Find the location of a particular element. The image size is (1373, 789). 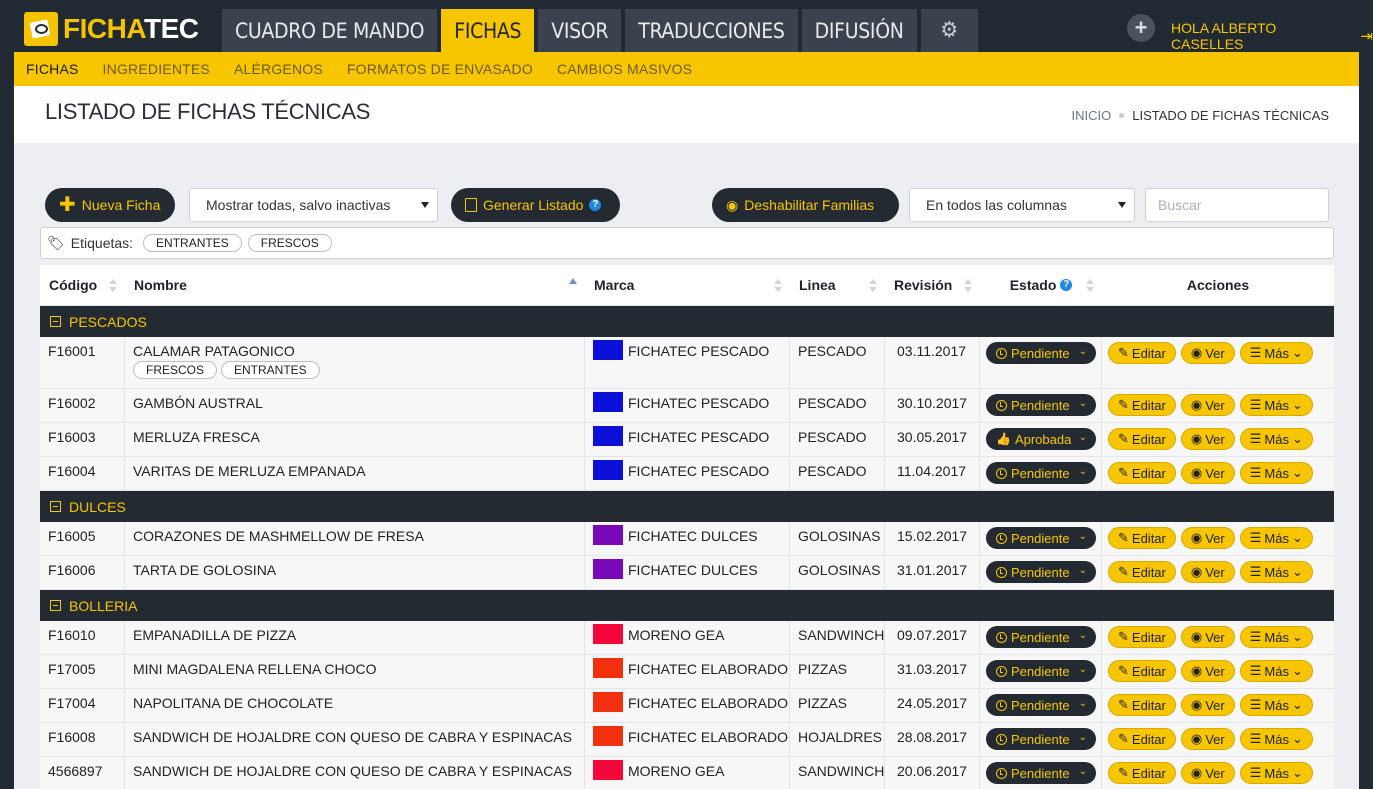

column-marca: Marca is located at coordinates (687, 285).